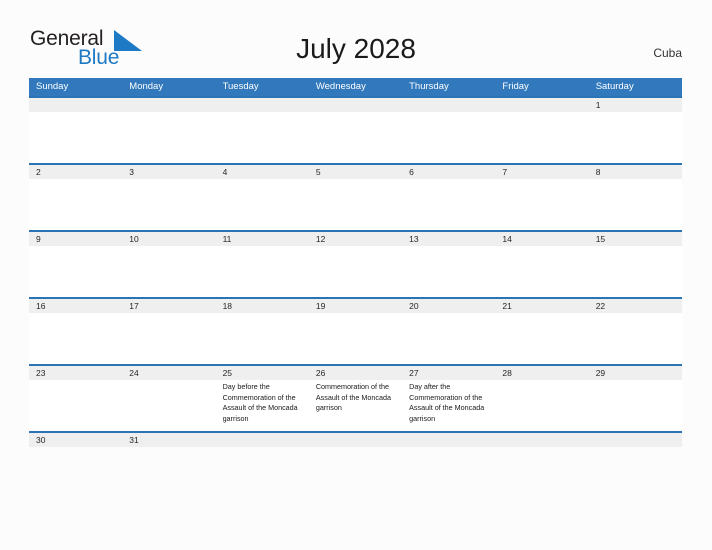 The image size is (712, 550). What do you see at coordinates (262, 306) in the screenshot?
I see `day-number: 18` at bounding box center [262, 306].